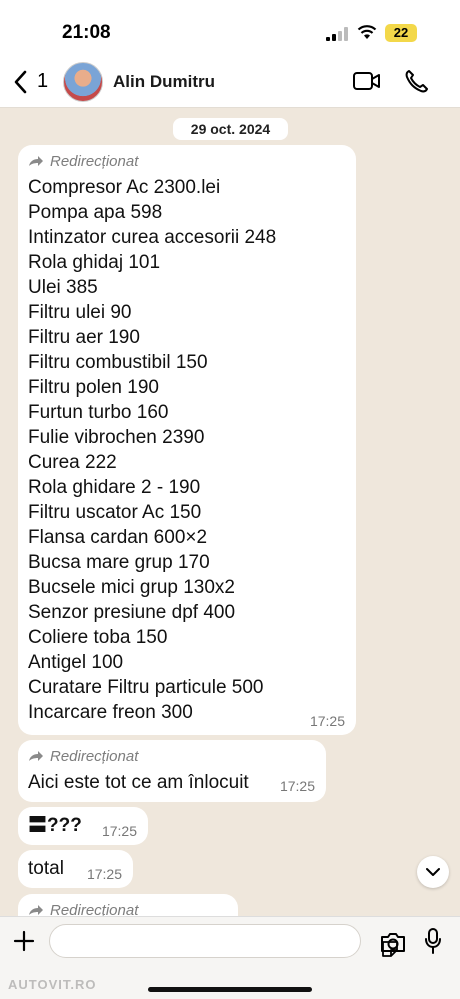 This screenshot has height=999, width=460. What do you see at coordinates (76, 662) in the screenshot?
I see `message-line: Antigel 100` at bounding box center [76, 662].